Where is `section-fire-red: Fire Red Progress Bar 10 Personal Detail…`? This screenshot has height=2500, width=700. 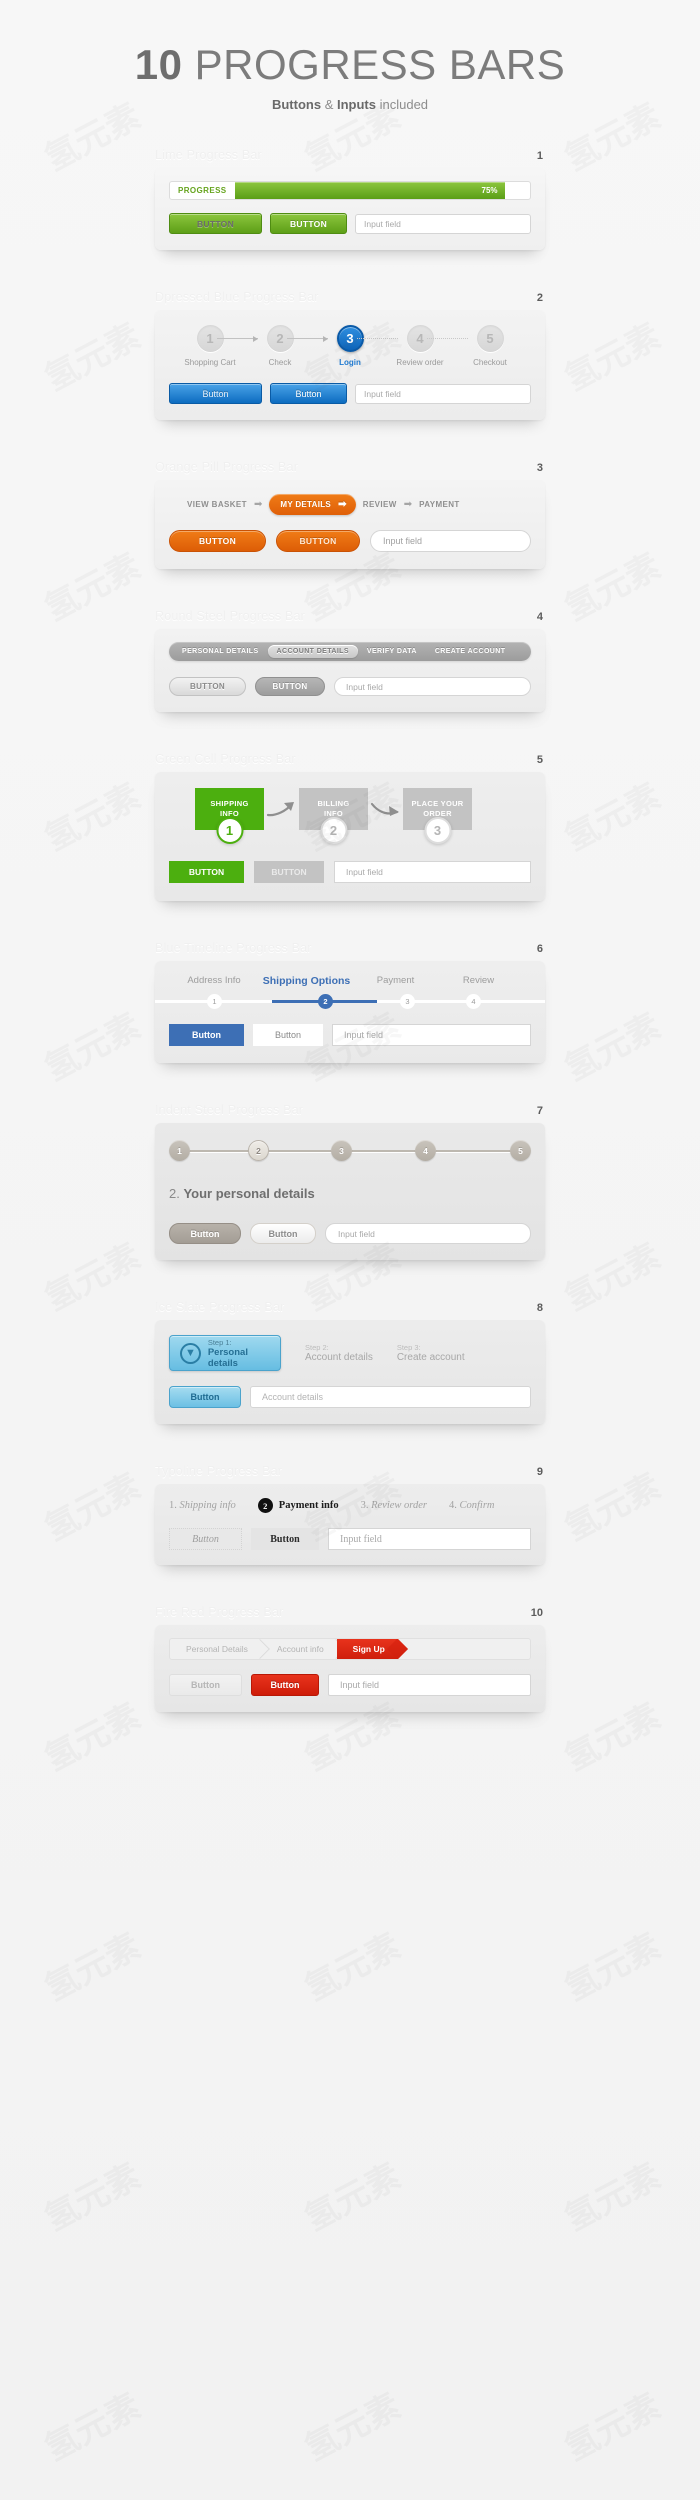 section-fire-red: Fire Red Progress Bar 10 Personal Detail… is located at coordinates (350, 1654).